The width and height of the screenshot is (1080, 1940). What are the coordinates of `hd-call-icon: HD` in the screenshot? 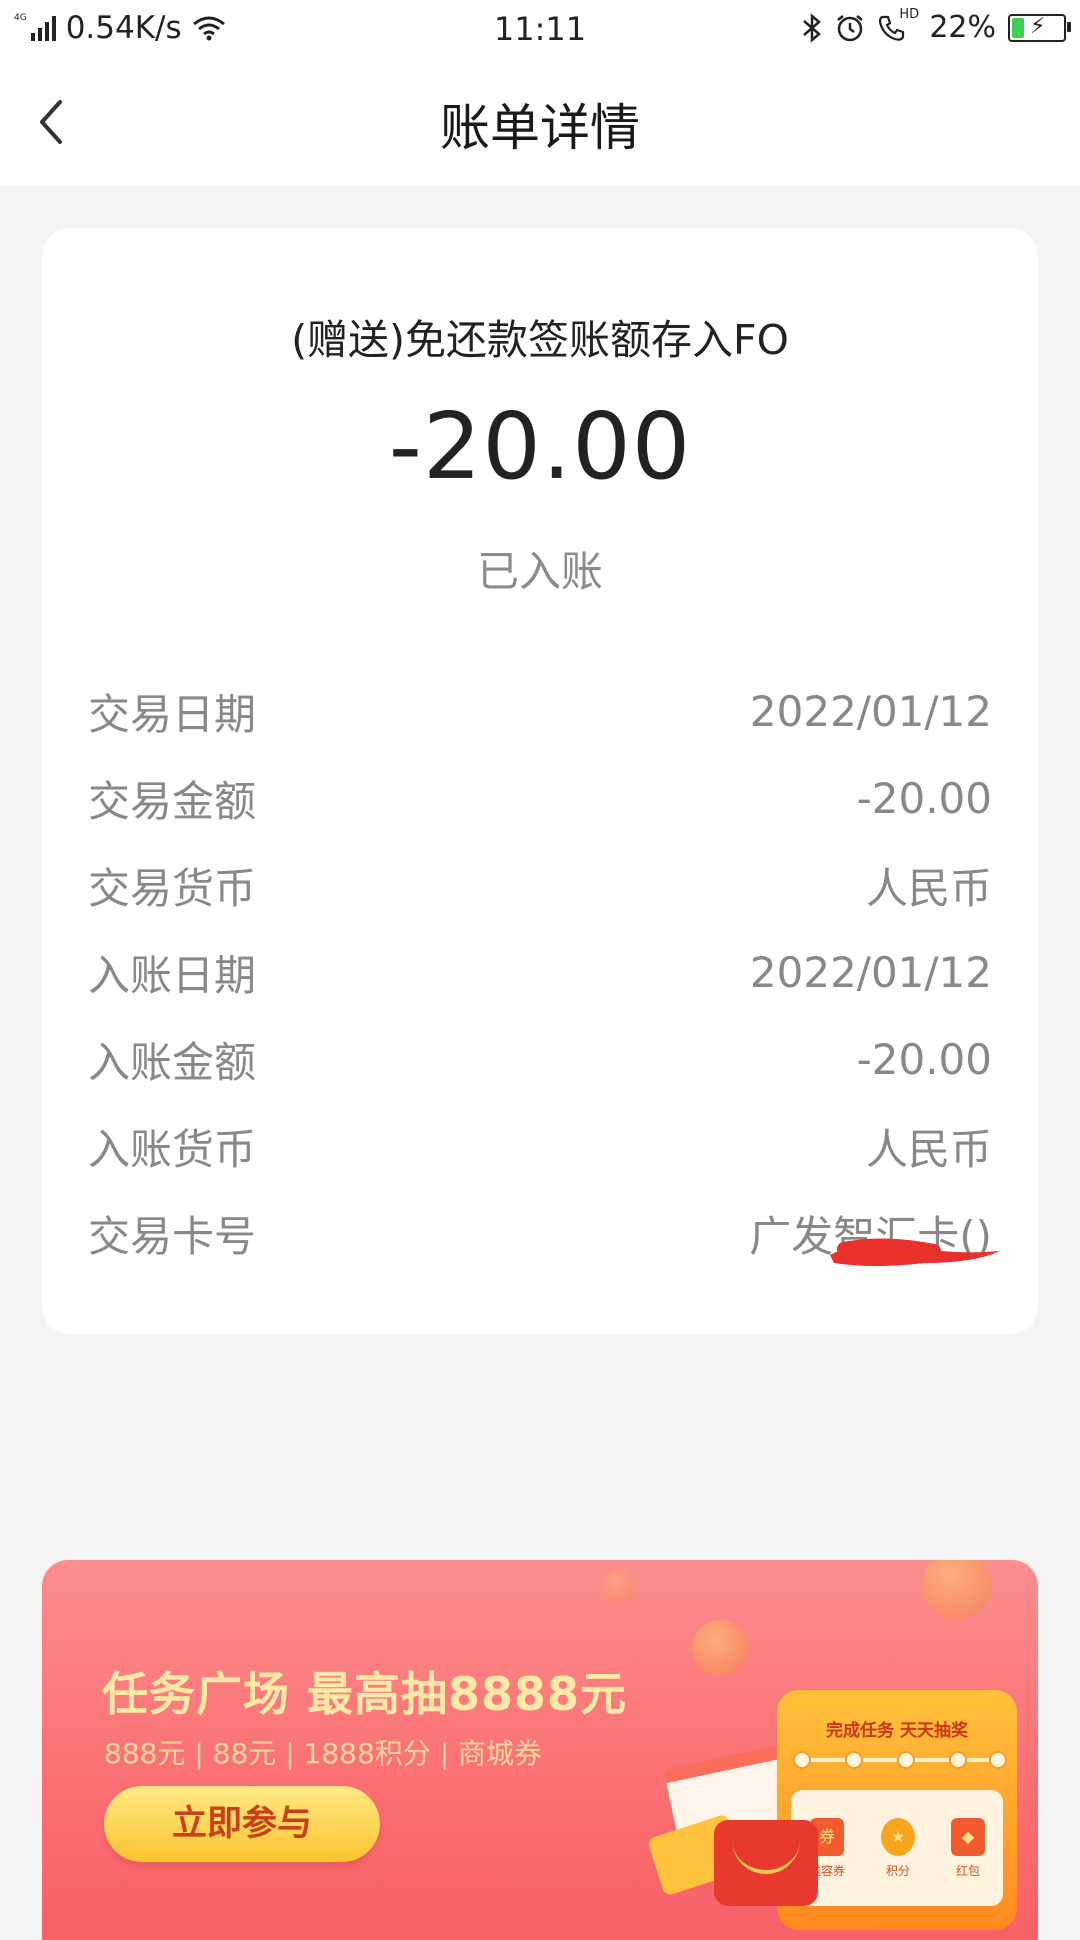 It's located at (898, 25).